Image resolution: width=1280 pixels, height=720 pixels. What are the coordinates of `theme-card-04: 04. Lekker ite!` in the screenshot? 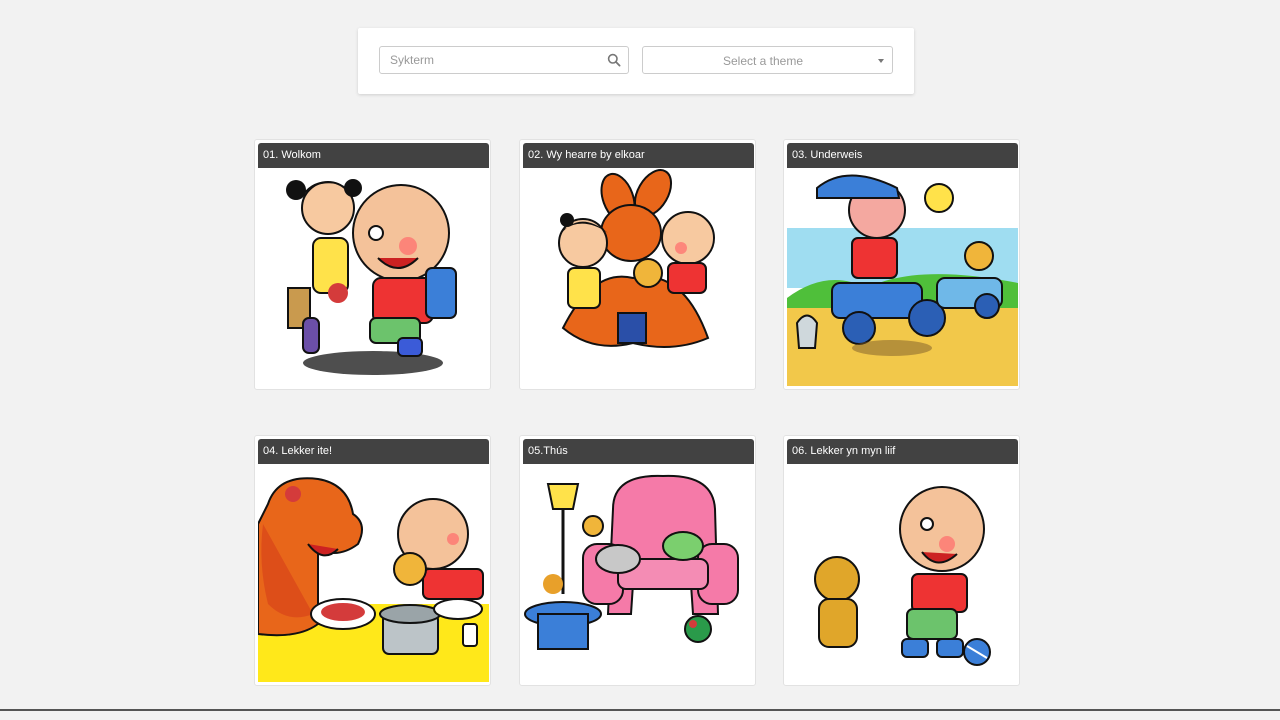 It's located at (372, 560).